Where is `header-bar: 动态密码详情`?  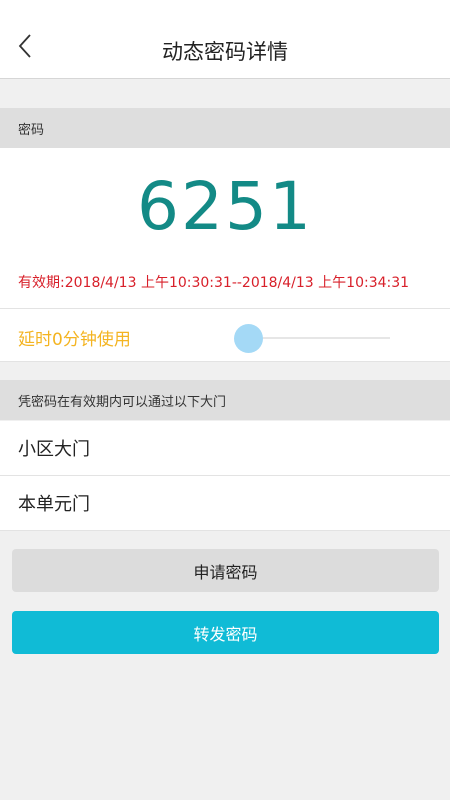
header-bar: 动态密码详情 is located at coordinates (225, 39).